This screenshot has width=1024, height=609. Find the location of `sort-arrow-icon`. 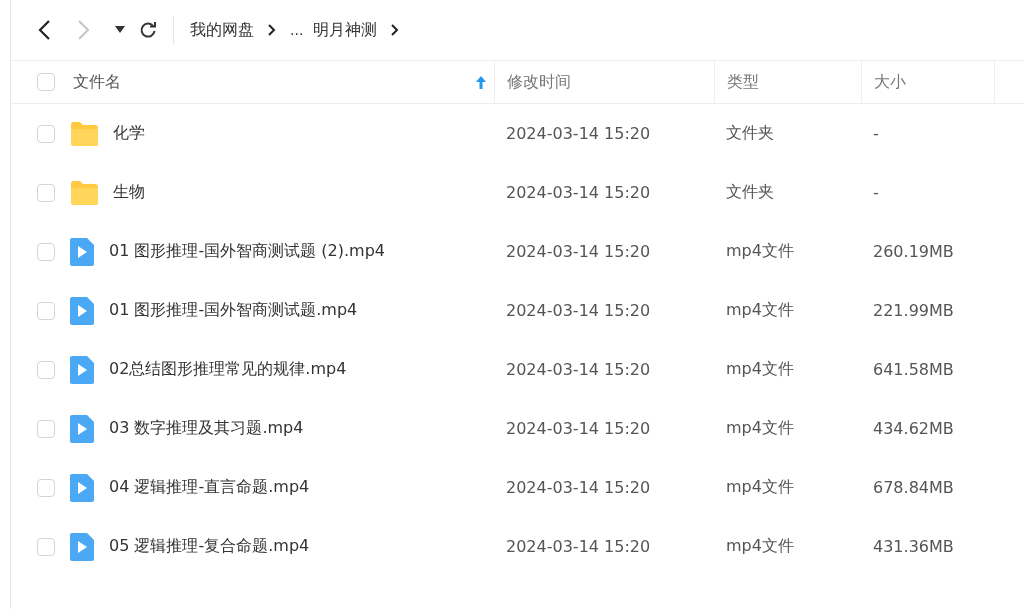

sort-arrow-icon is located at coordinates (481, 82).